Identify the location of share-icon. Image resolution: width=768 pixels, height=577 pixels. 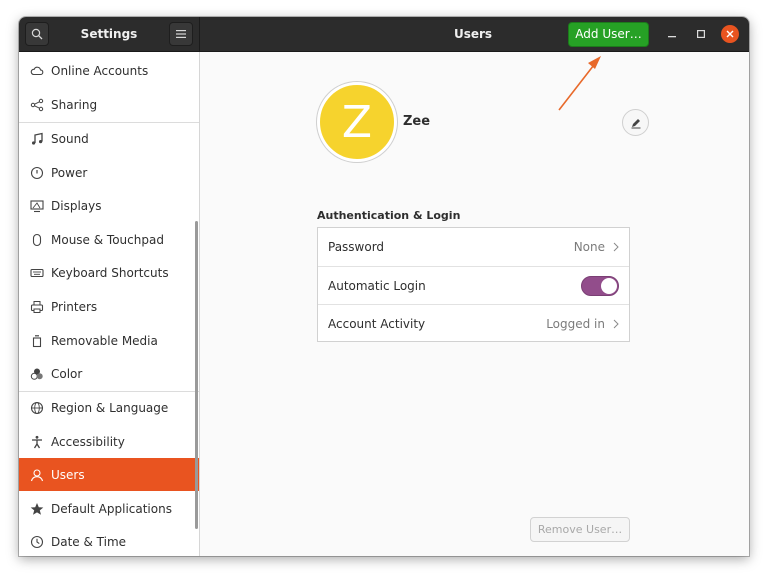
(37, 105).